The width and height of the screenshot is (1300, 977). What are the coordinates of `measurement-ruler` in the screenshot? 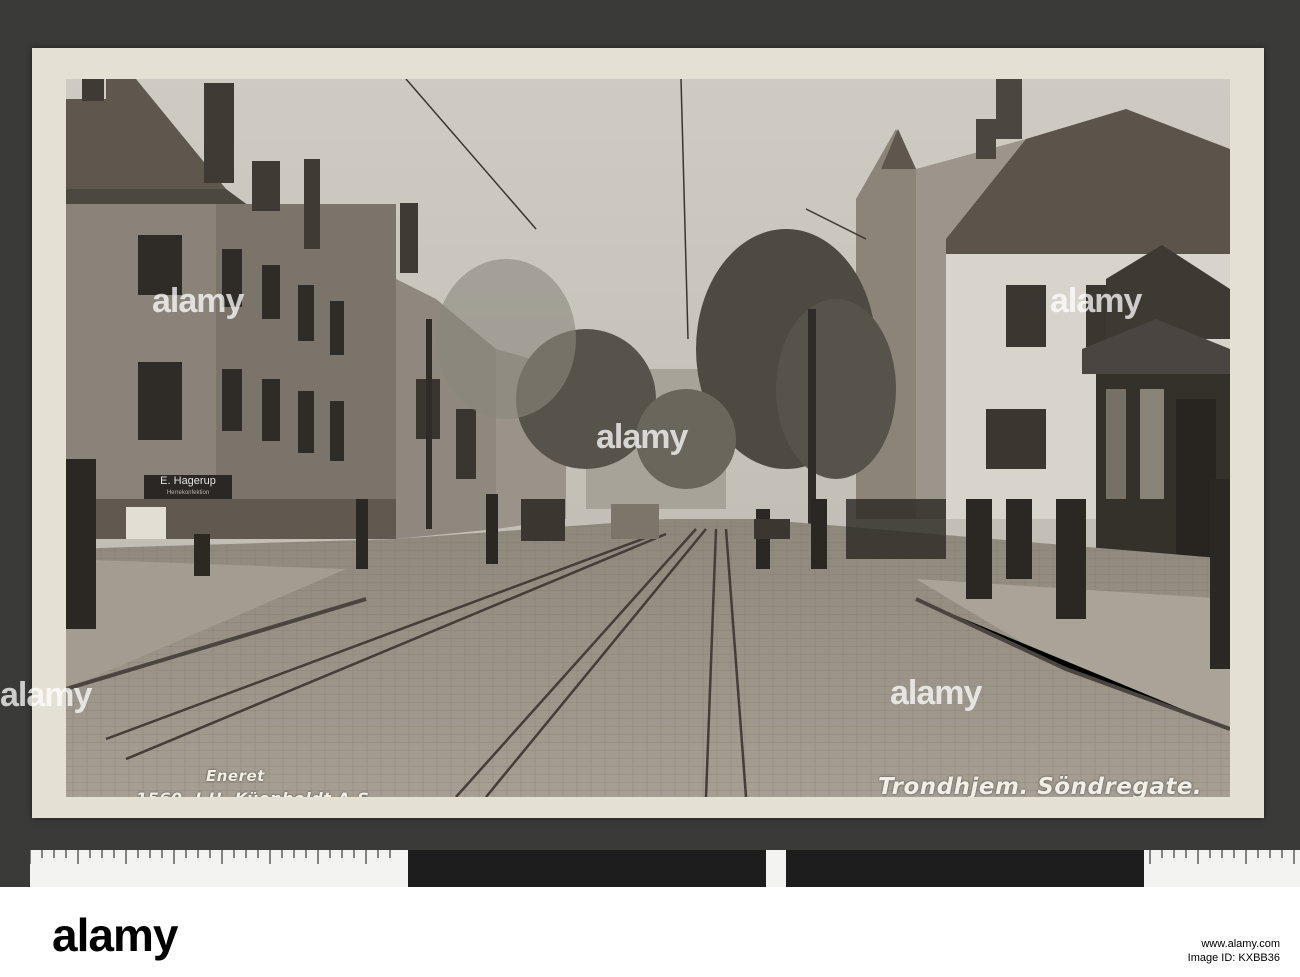 It's located at (665, 868).